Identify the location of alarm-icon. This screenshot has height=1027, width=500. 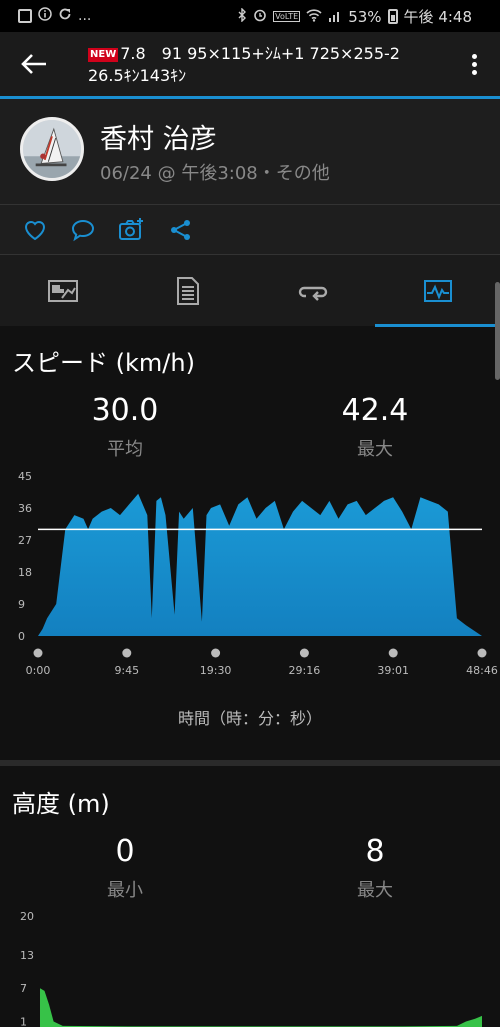
(260, 17).